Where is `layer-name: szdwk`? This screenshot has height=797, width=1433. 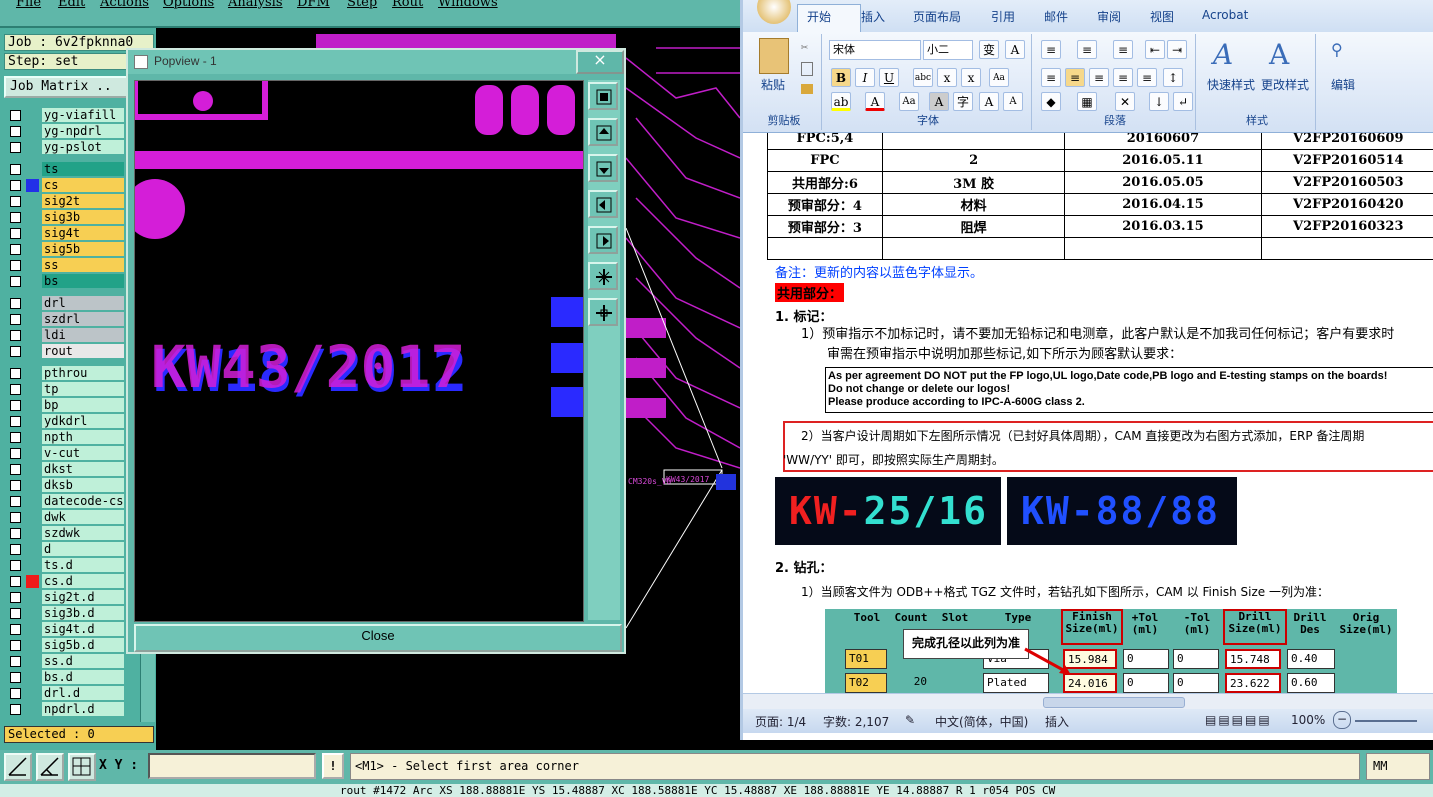
layer-name: szdwk is located at coordinates (83, 533).